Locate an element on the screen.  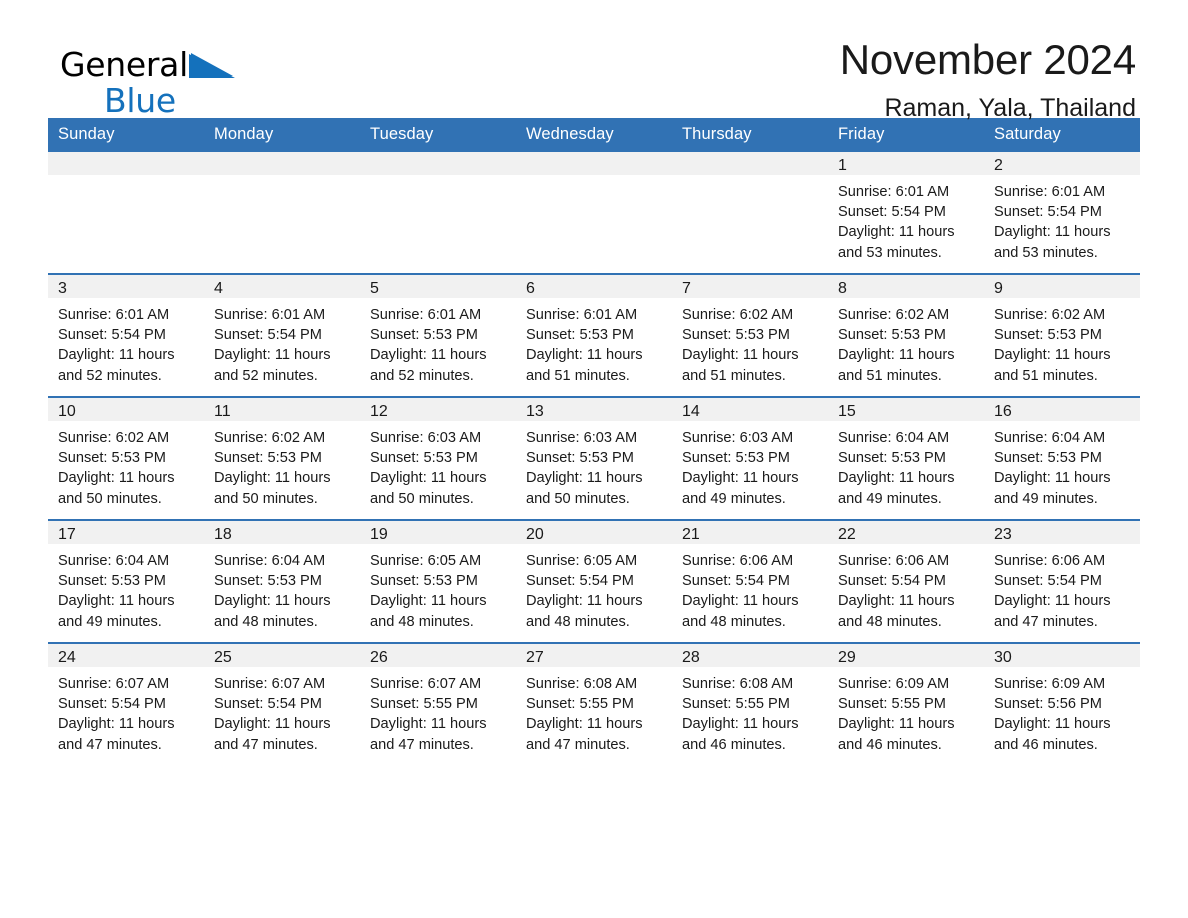
day-number: 22 is located at coordinates (906, 532).